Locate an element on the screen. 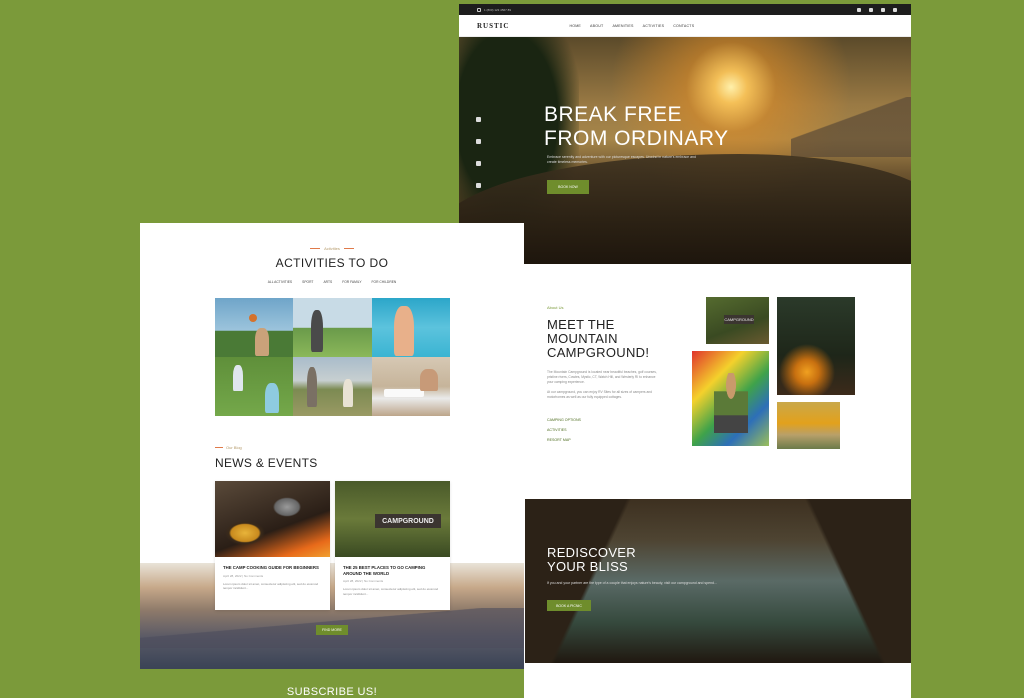 This screenshot has width=1024, height=698. girl-figure is located at coordinates (272, 398).